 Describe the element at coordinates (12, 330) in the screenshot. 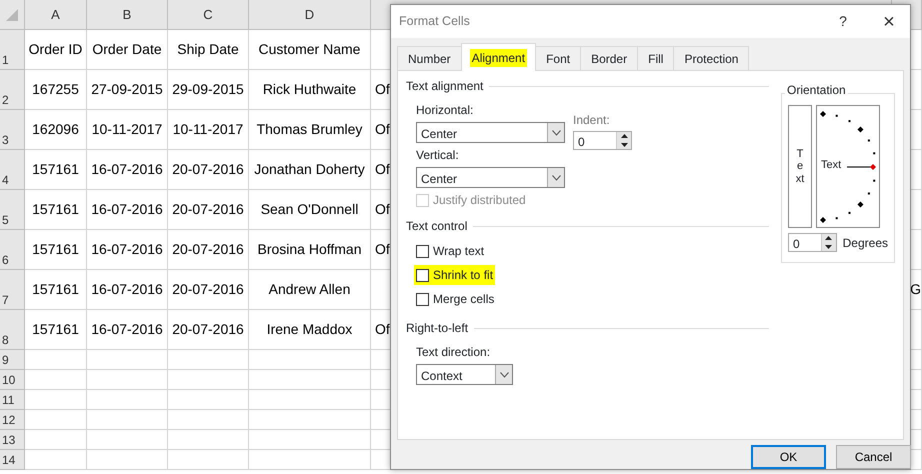

I see `row-header: 8` at that location.